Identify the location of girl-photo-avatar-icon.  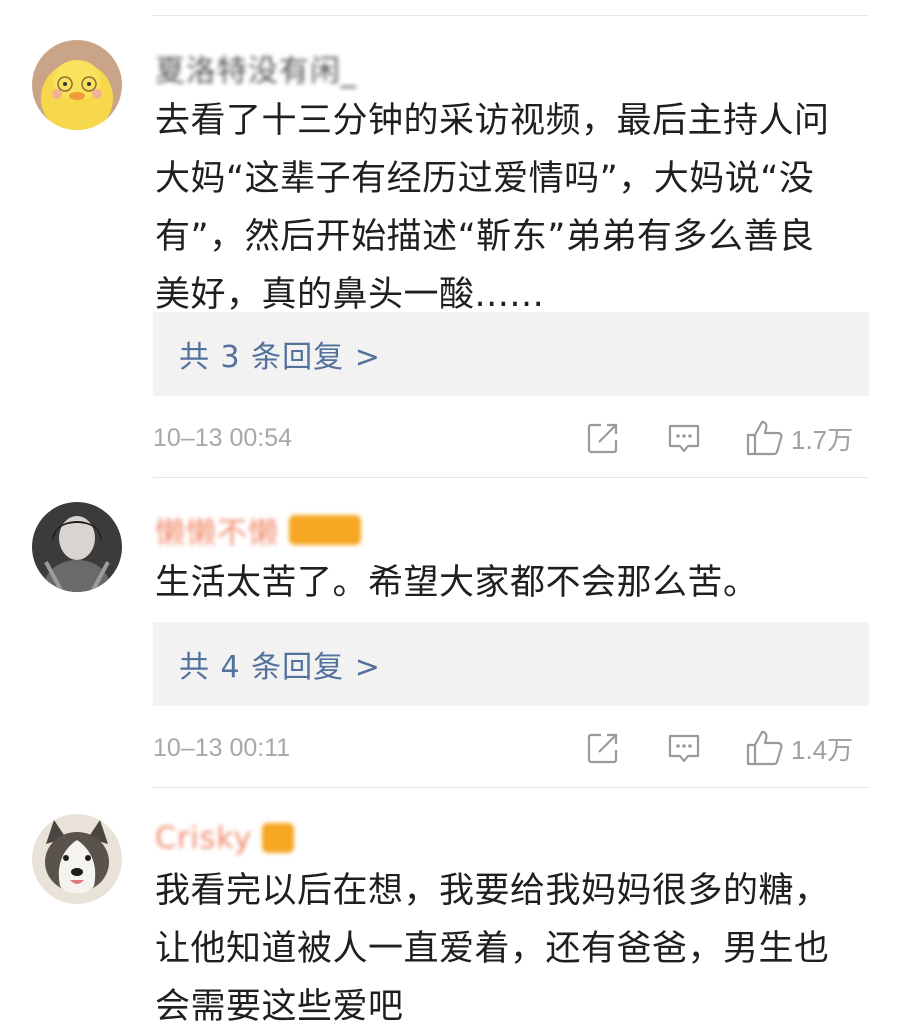
(77, 547).